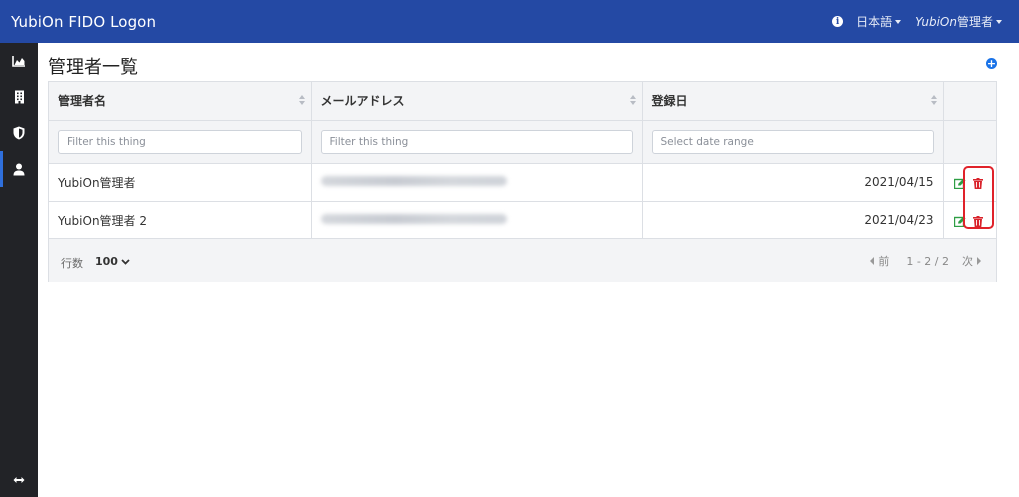 This screenshot has width=1019, height=497. I want to click on column-header-email: メールアドレス, so click(477, 101).